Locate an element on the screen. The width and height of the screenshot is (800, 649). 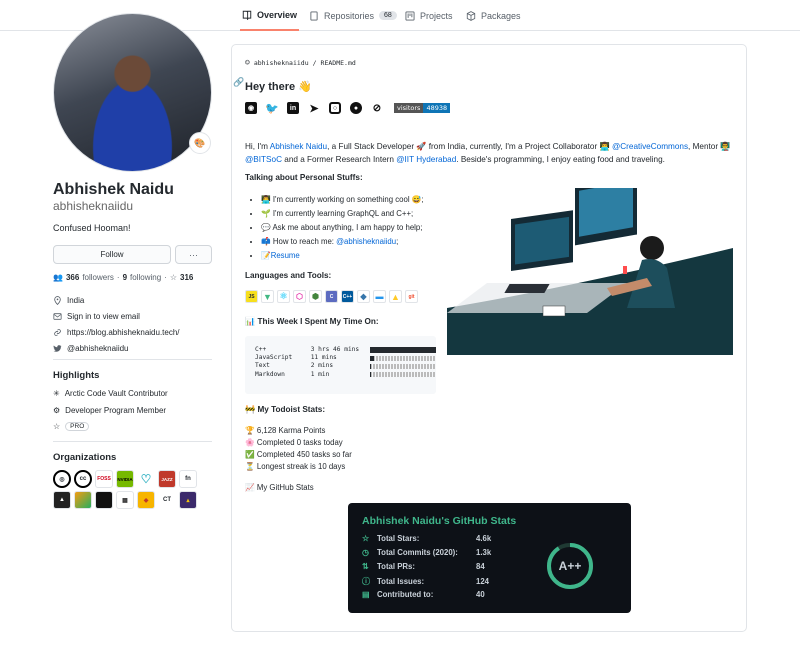
week-bar is located at coordinates (403, 366).